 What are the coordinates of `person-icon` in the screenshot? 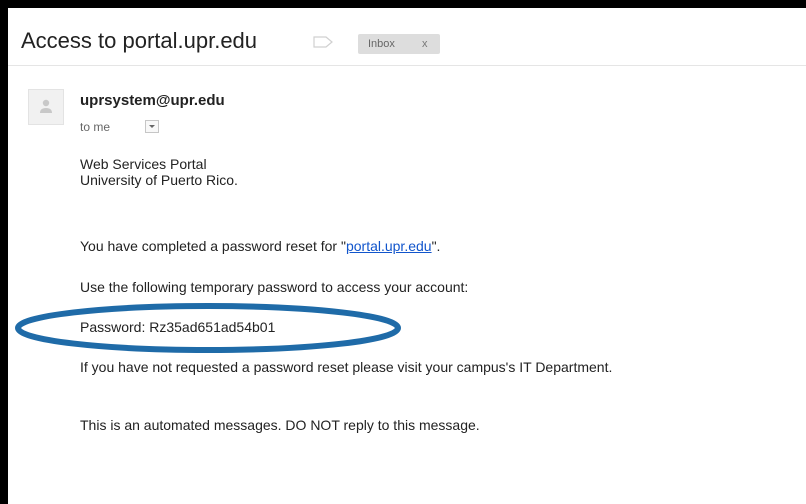 It's located at (46, 106).